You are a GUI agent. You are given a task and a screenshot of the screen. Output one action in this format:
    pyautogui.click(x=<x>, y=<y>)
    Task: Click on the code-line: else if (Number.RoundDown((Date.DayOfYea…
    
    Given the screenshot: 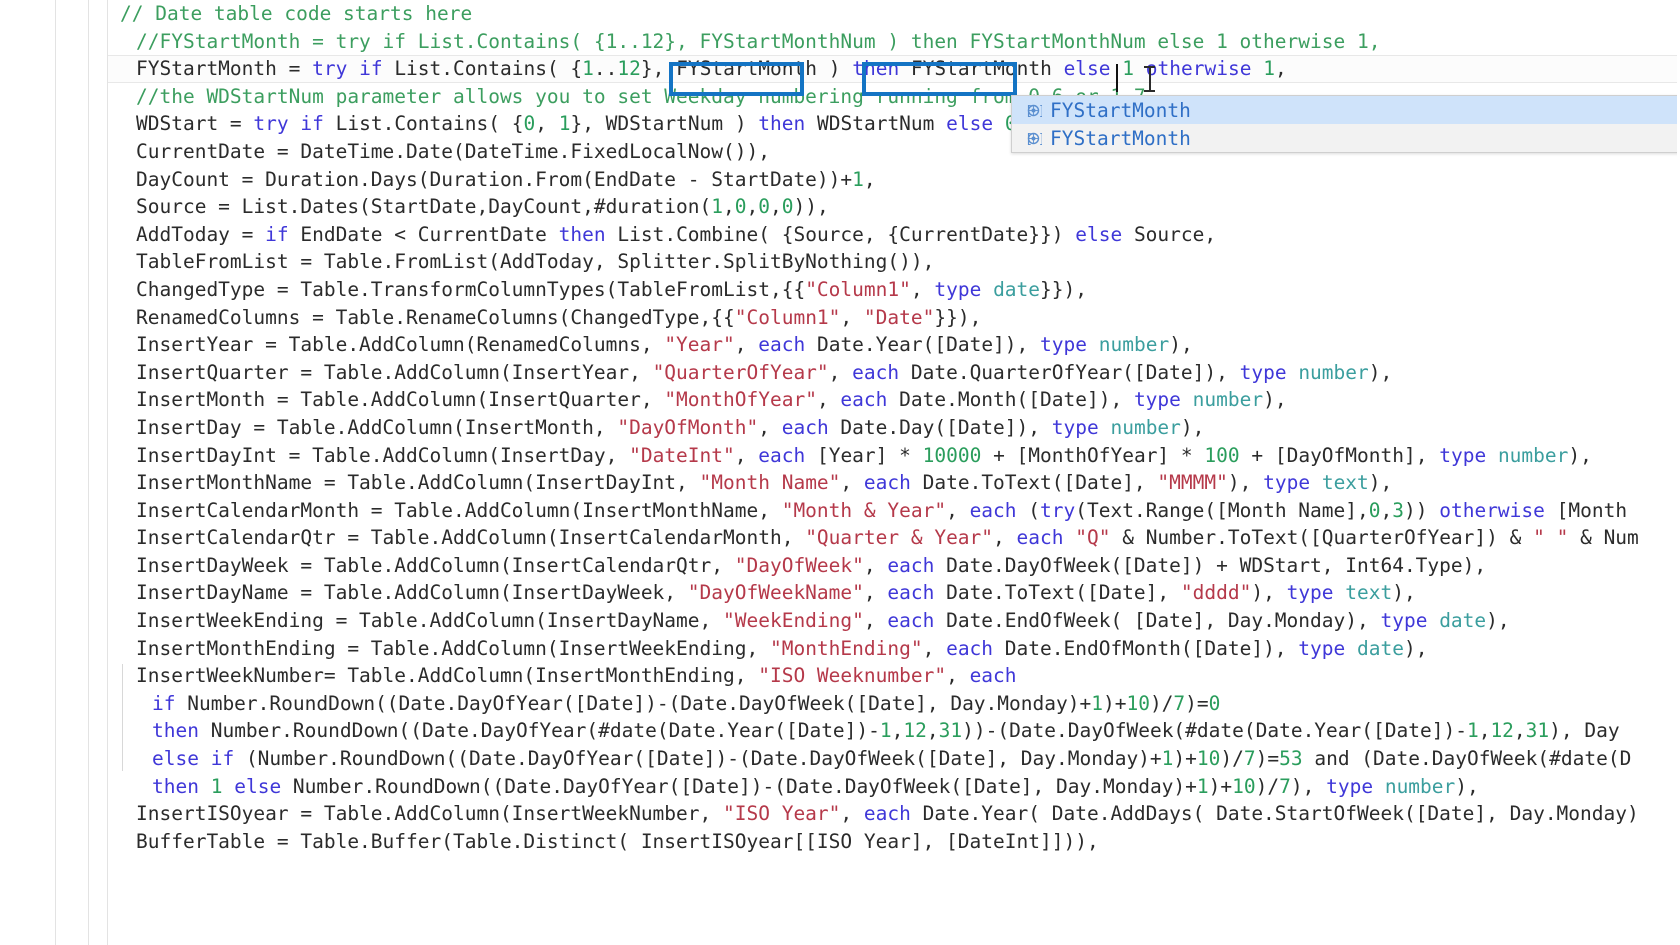 What is the action you would take?
    pyautogui.click(x=894, y=759)
    